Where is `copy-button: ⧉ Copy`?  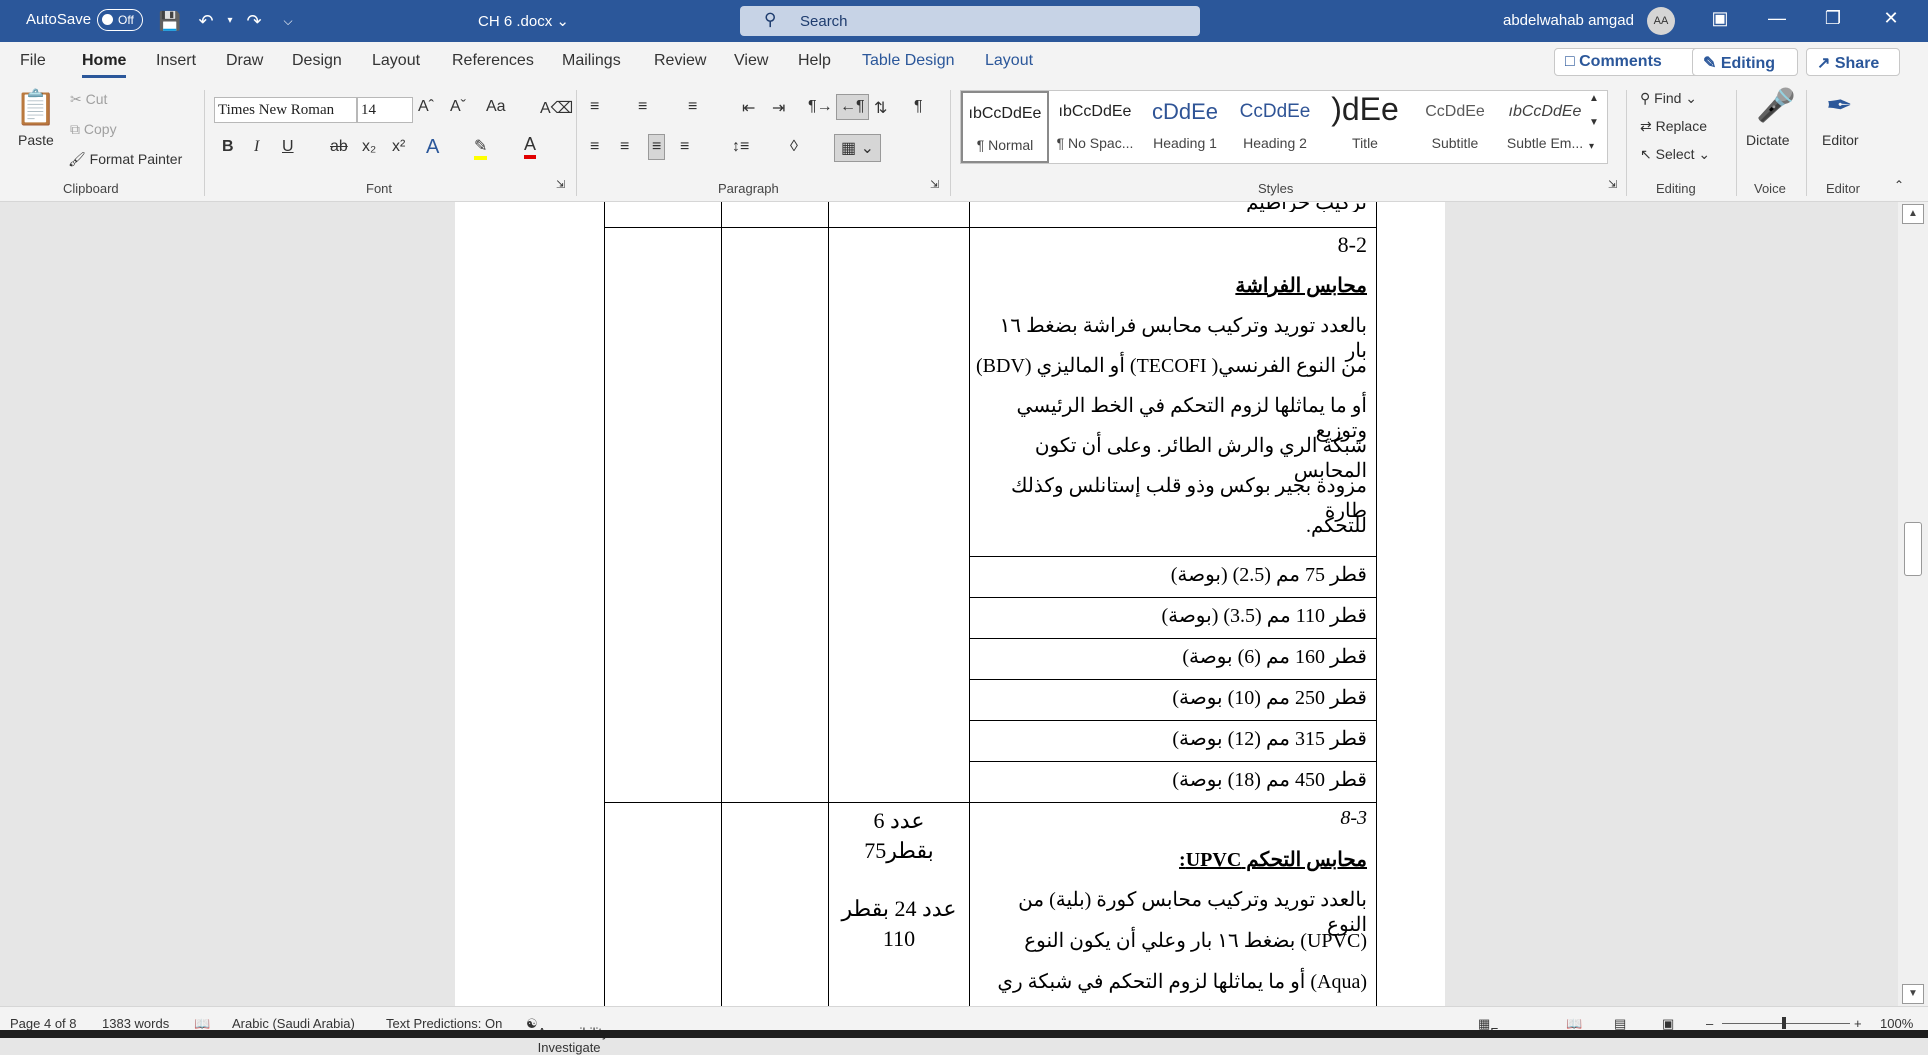
copy-button: ⧉ Copy is located at coordinates (93, 129).